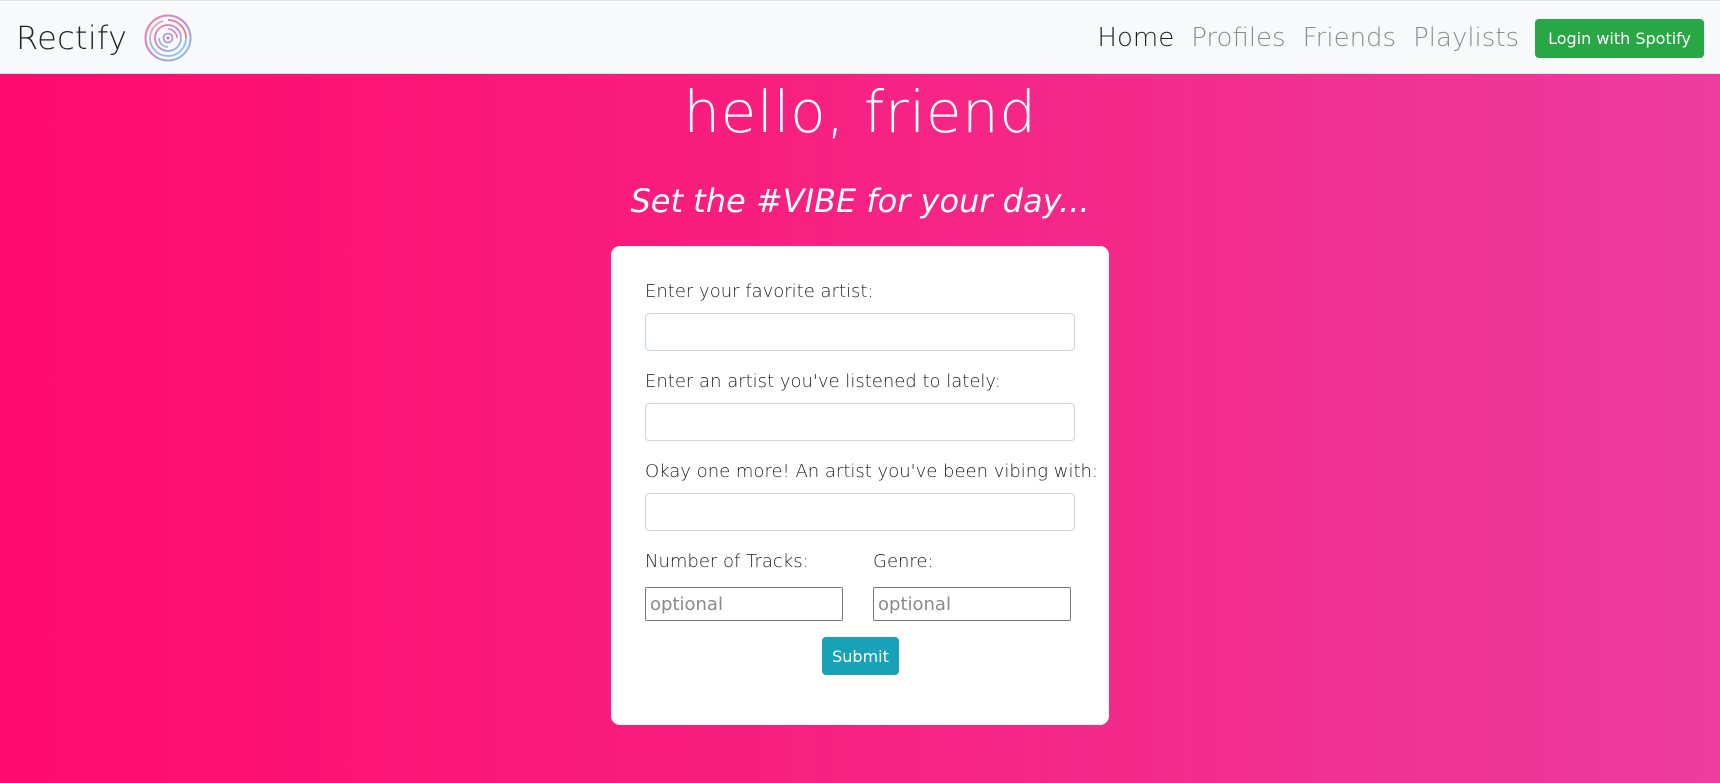 The width and height of the screenshot is (1720, 783). Describe the element at coordinates (860, 332) in the screenshot. I see `favorite-artist-input` at that location.